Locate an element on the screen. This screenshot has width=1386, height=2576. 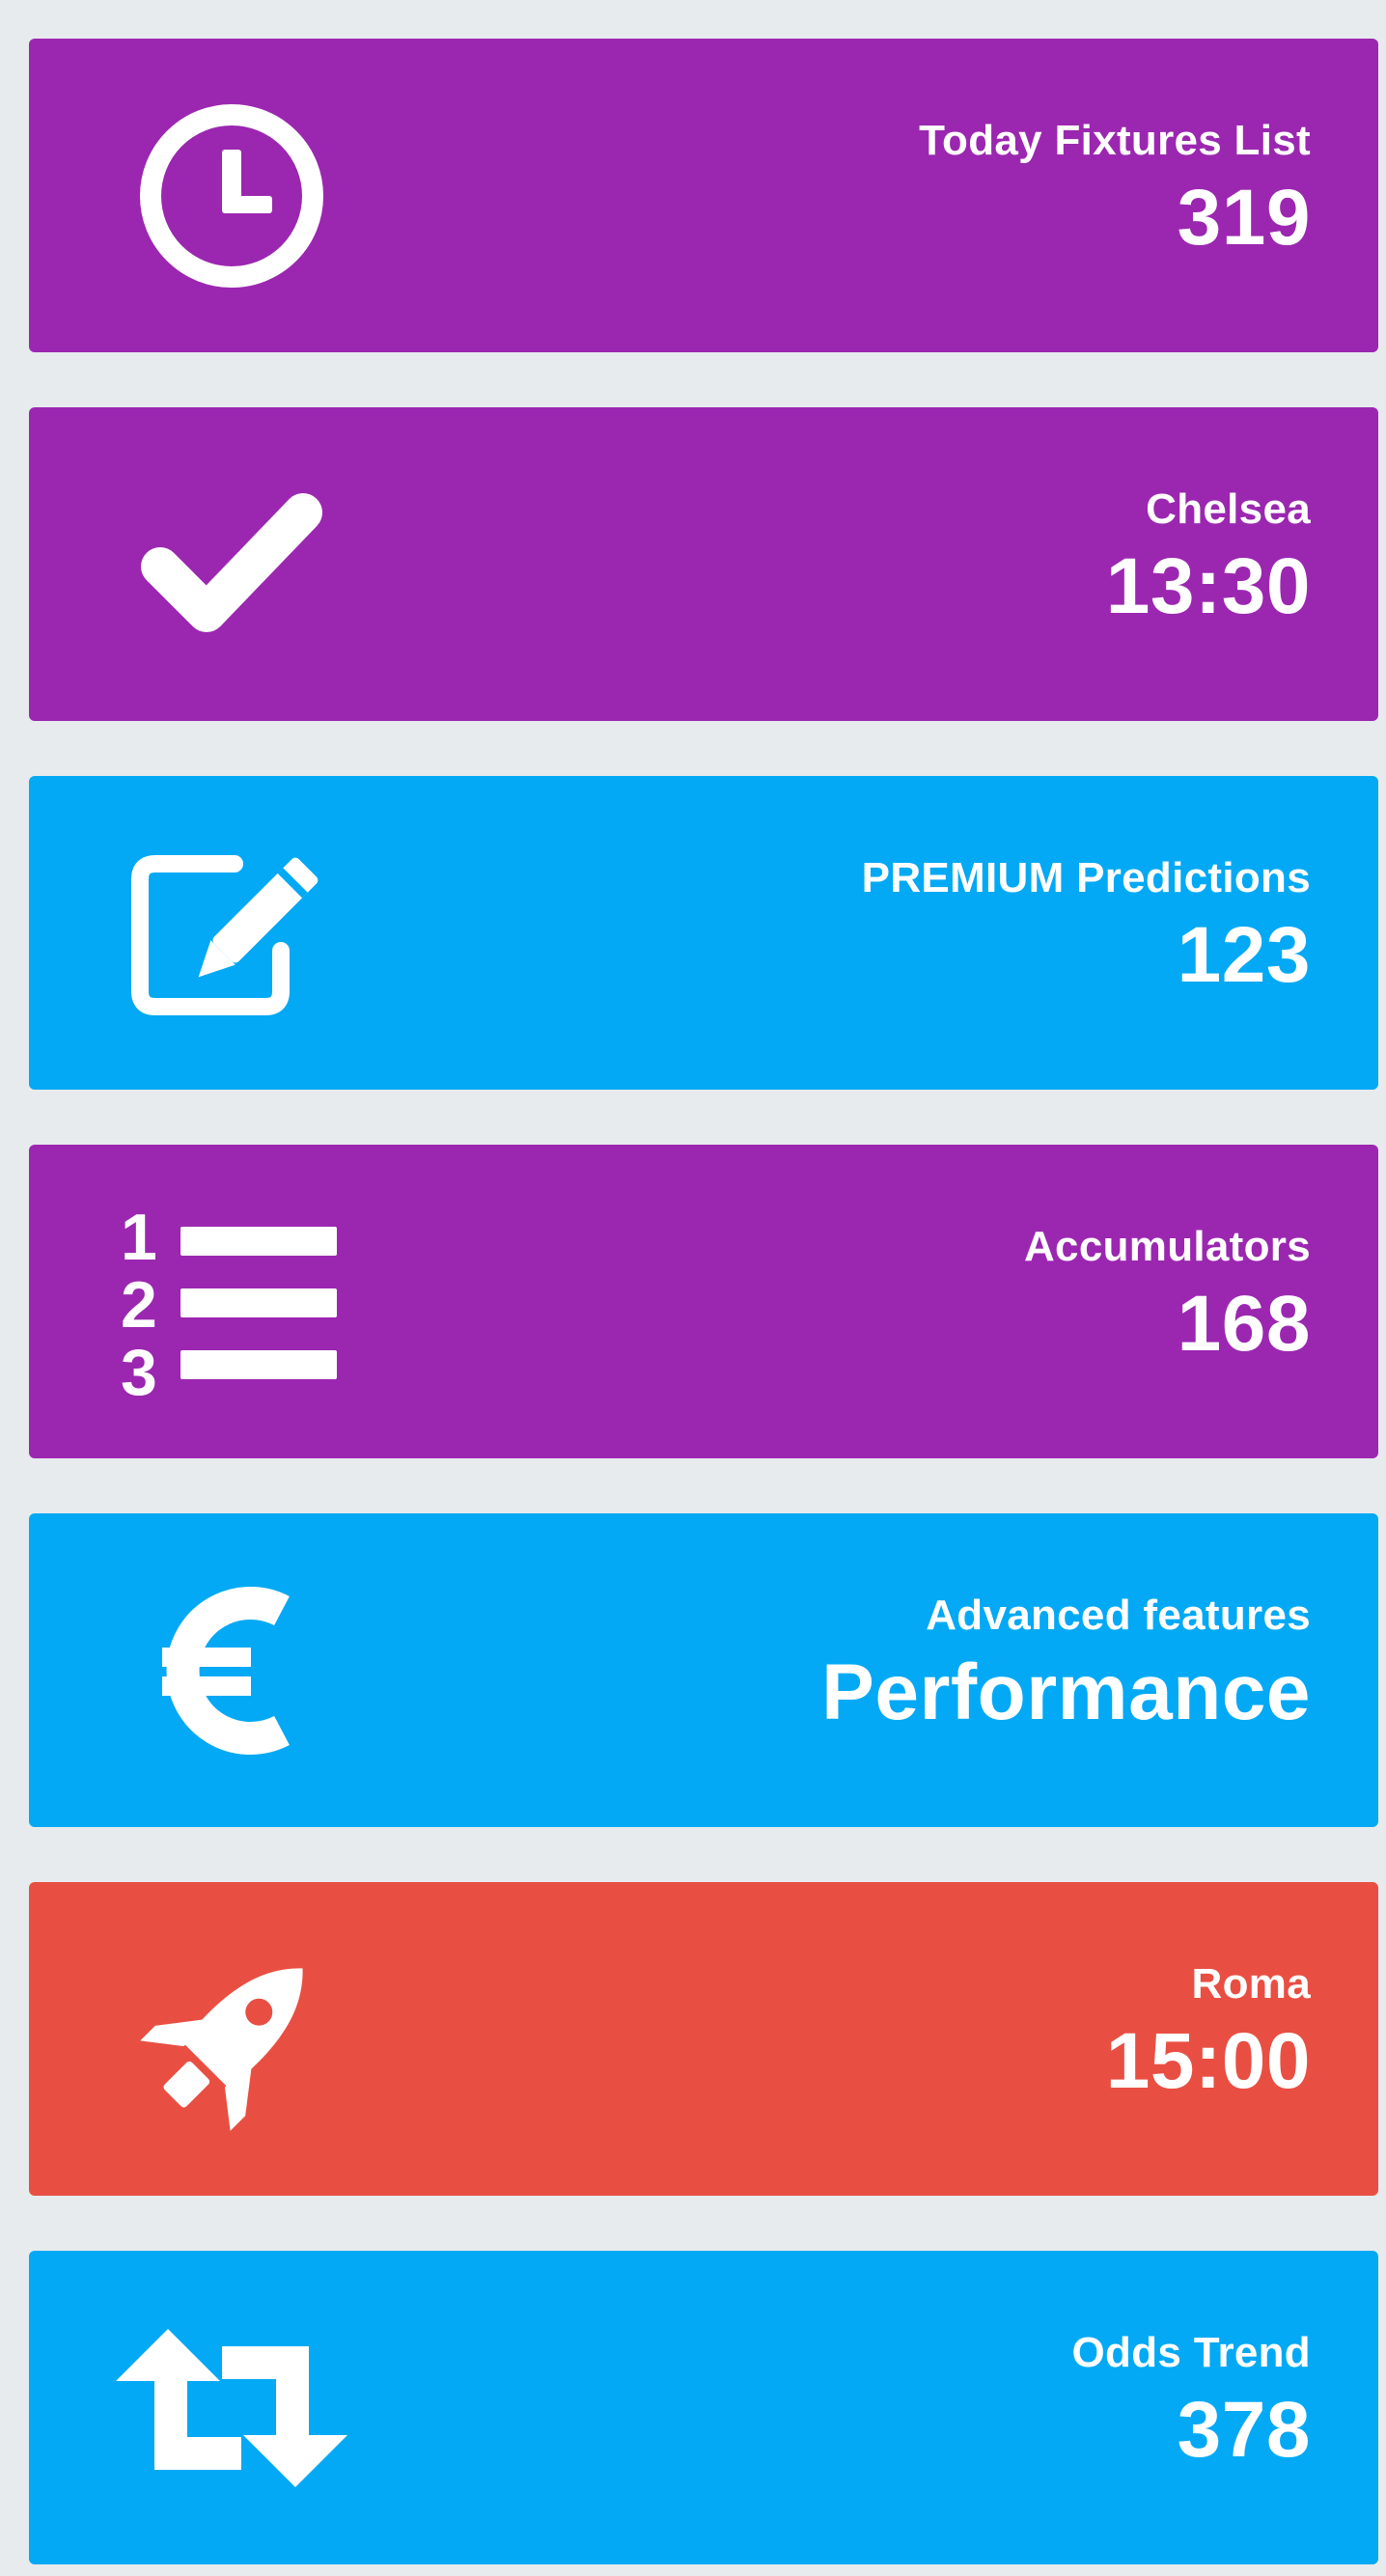
tile-label: Roma is located at coordinates (1251, 1984).